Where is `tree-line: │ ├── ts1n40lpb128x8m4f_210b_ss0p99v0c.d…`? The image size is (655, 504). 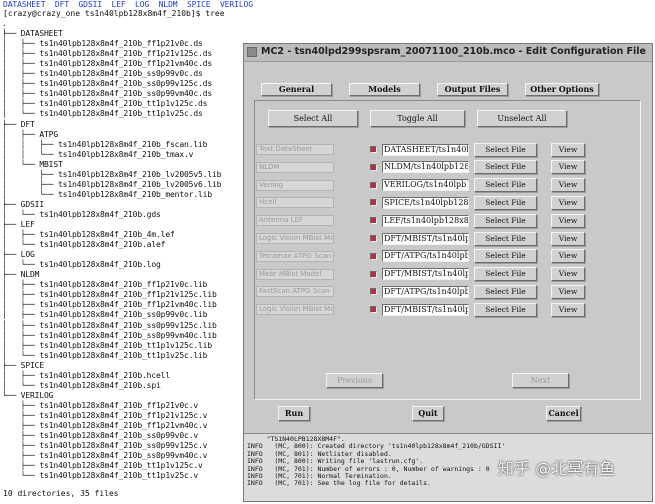
tree-line: │ ├── ts1n40lpb128x8m4f_210b_ss0p99v0c.d… is located at coordinates (102, 74).